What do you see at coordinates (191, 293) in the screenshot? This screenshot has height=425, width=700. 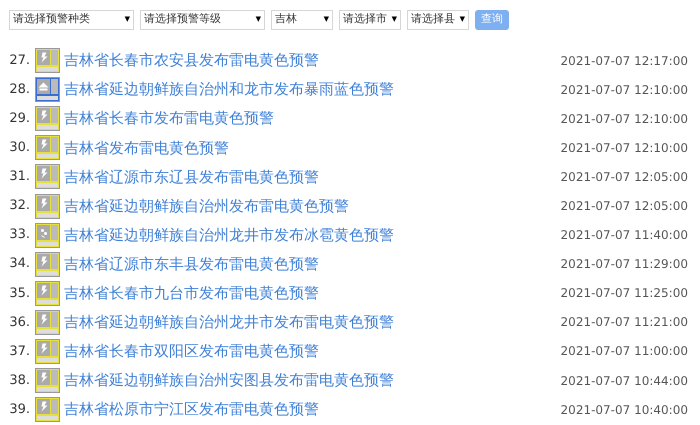 I see `warning-link: 吉林省长春市九台市发布雷电黄色预警` at bounding box center [191, 293].